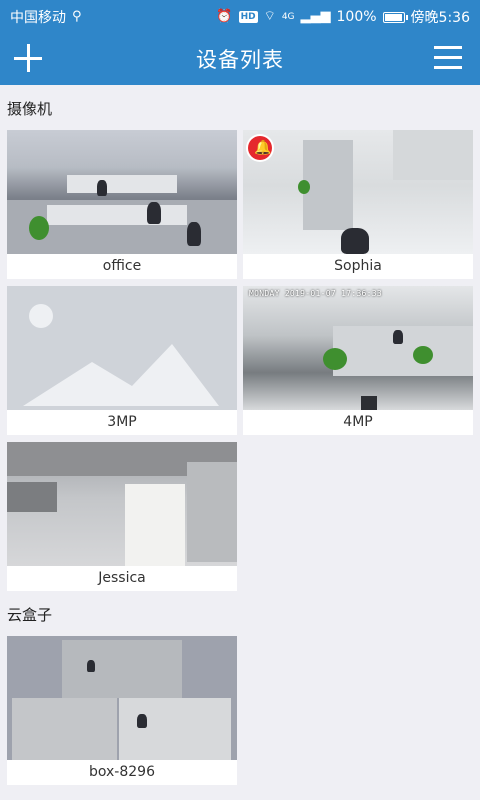 The image size is (480, 800). What do you see at coordinates (38, 18) in the screenshot?
I see `carrier-name: 中国移动` at bounding box center [38, 18].